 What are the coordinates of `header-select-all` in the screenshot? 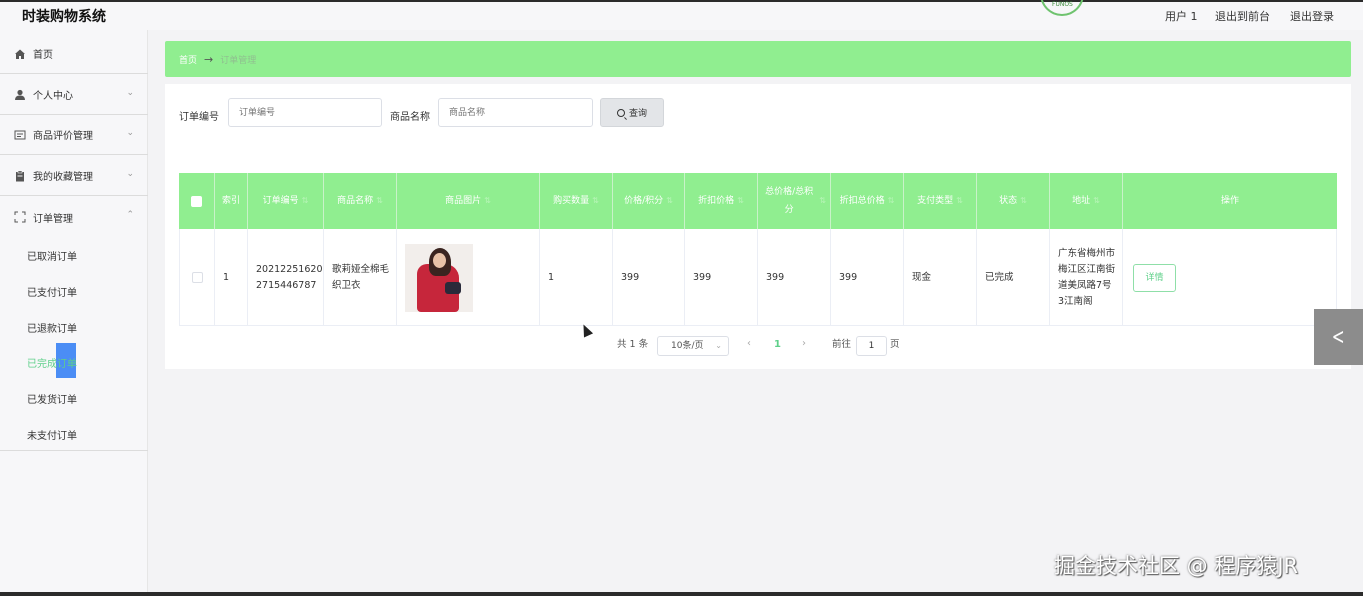 It's located at (197, 201).